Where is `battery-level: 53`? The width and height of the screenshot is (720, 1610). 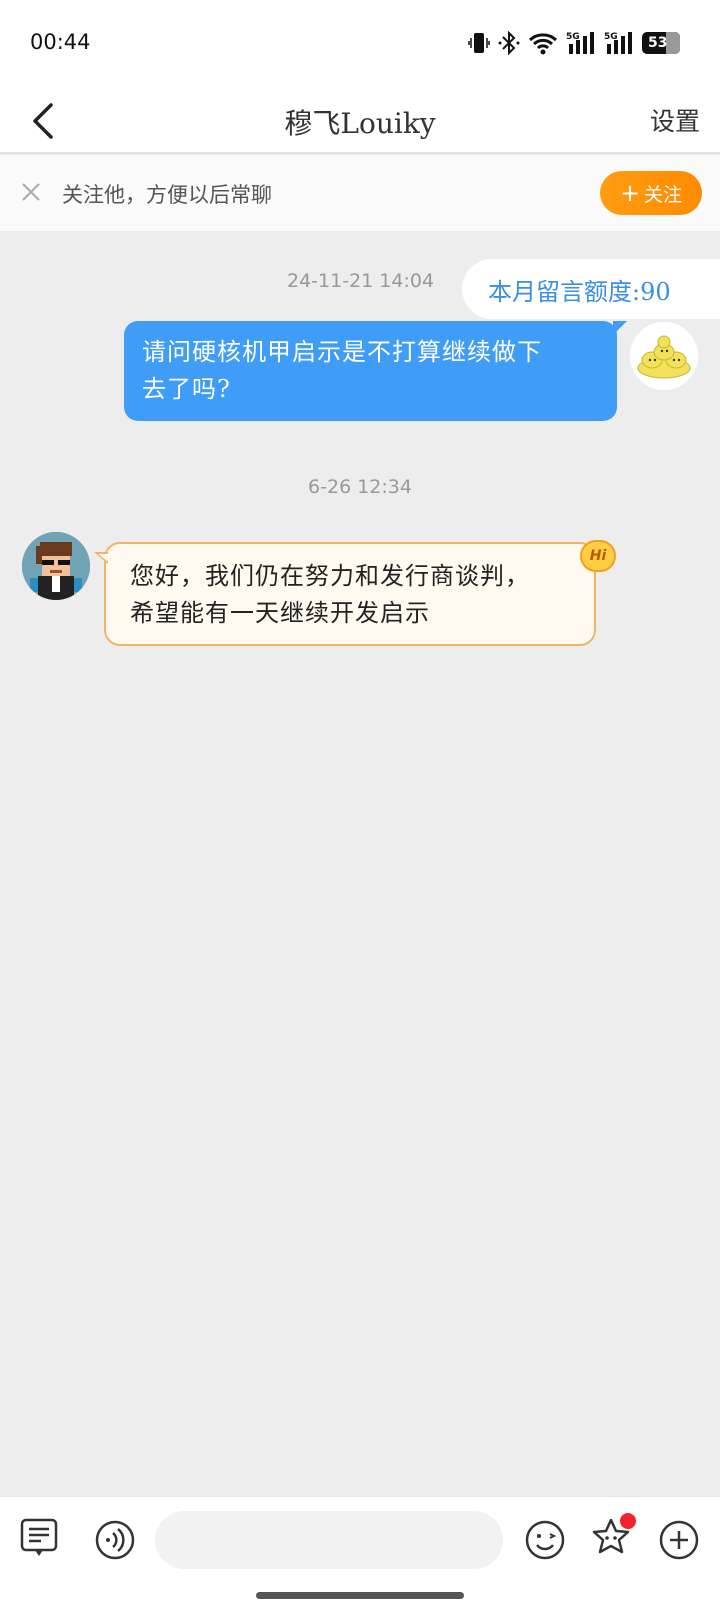 battery-level: 53 is located at coordinates (658, 43).